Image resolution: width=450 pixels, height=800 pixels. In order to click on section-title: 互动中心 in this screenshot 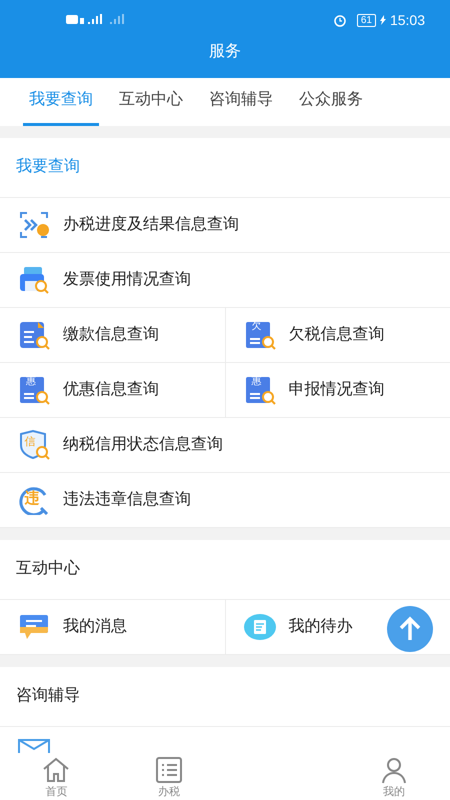, I will do `click(48, 568)`.